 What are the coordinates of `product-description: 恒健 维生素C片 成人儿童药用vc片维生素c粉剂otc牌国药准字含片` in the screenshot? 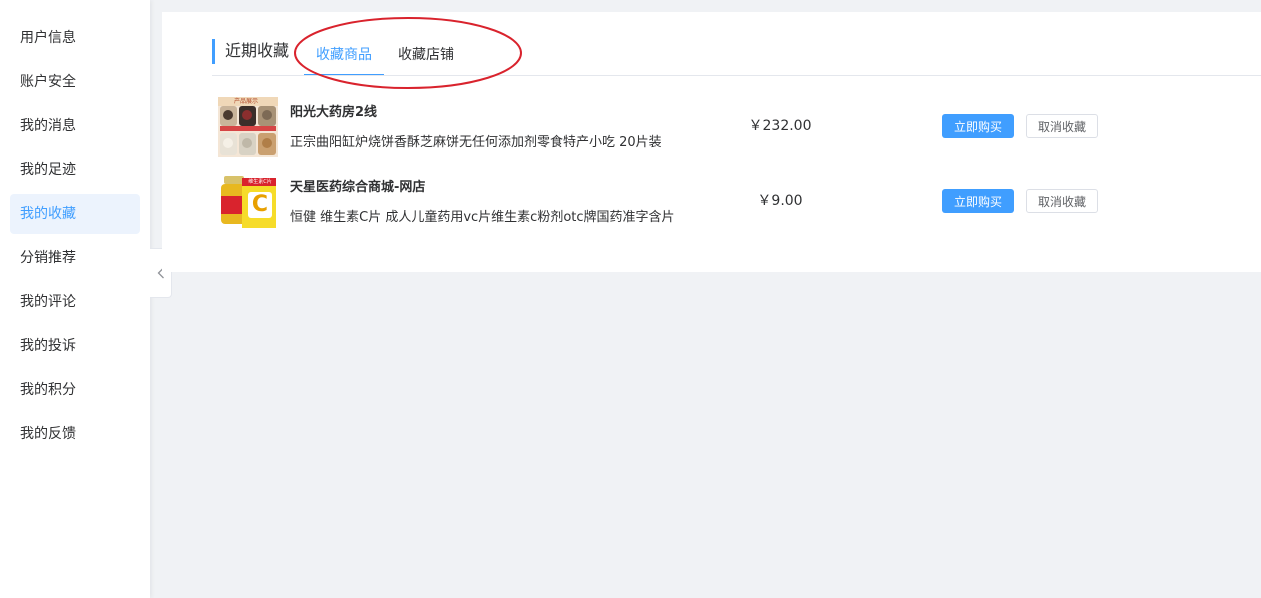 It's located at (490, 215).